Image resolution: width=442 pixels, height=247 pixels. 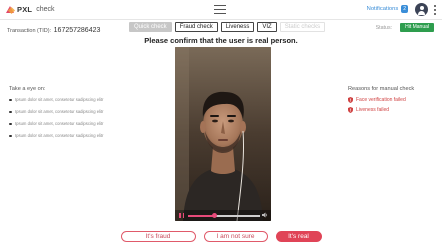 What do you see at coordinates (27, 89) in the screenshot?
I see `eye-on-title: Take a eye on:` at bounding box center [27, 89].